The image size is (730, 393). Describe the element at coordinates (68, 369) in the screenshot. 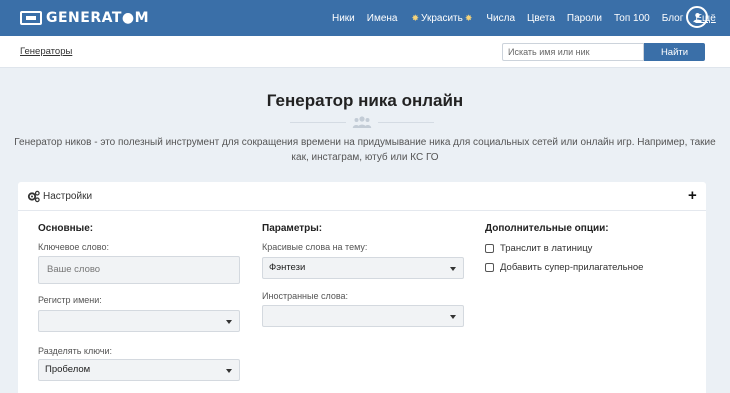

I see `separator-select-value: Пробелом` at that location.